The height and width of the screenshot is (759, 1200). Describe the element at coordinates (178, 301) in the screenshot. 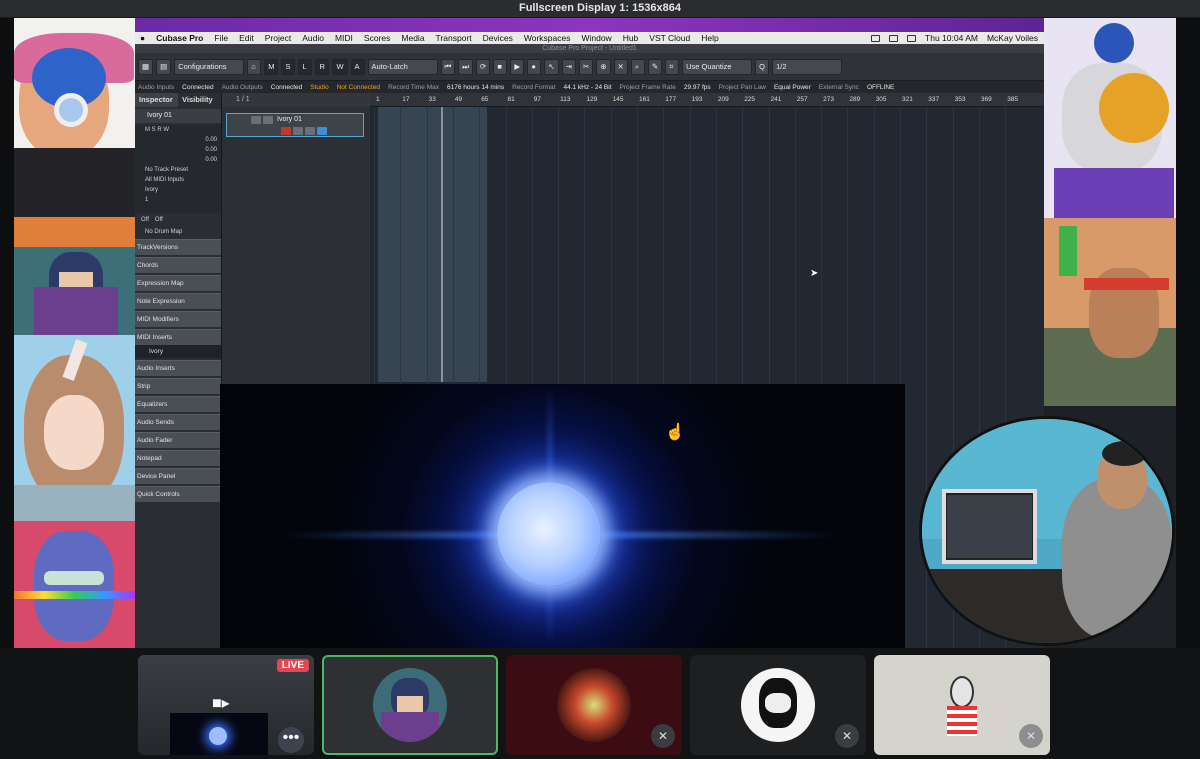

I see `section-note-expression: Note Expression` at that location.